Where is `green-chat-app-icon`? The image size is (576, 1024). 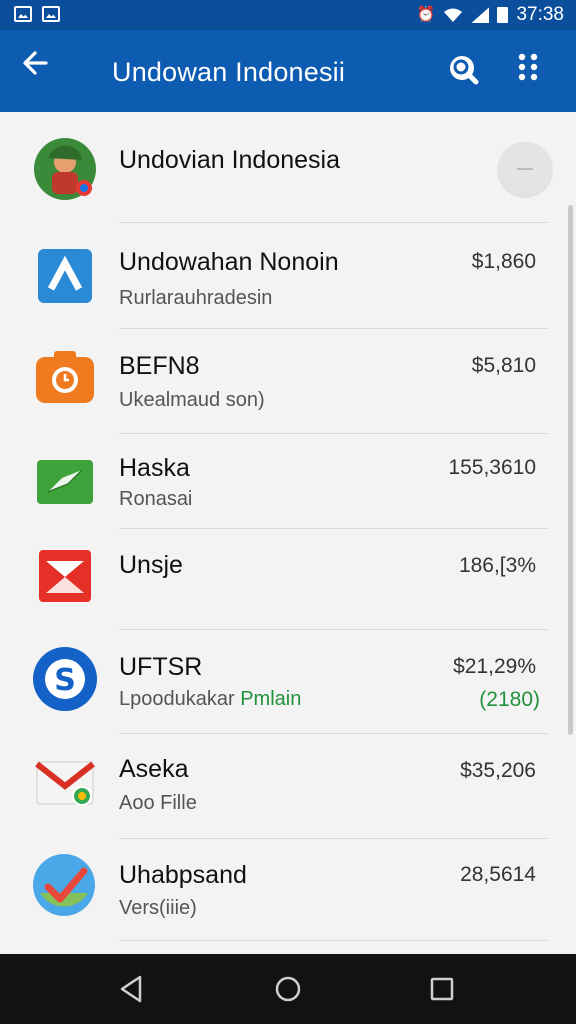 green-chat-app-icon is located at coordinates (65, 482).